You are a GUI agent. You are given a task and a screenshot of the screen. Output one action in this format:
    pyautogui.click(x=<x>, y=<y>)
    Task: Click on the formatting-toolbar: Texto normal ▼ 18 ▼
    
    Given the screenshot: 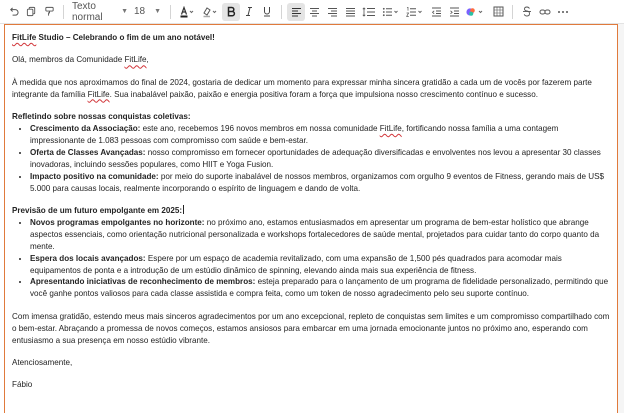 What is the action you would take?
    pyautogui.click(x=312, y=12)
    